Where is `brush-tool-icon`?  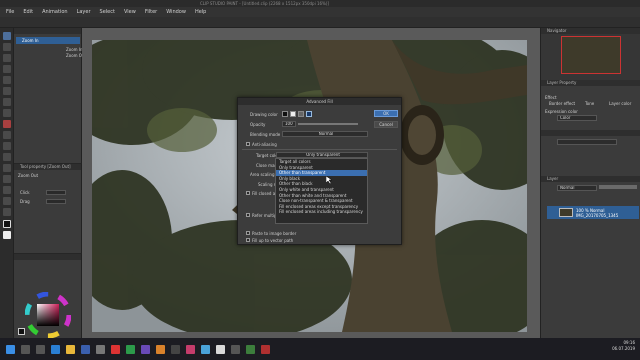
brush-tool-icon is located at coordinates (7, 113).